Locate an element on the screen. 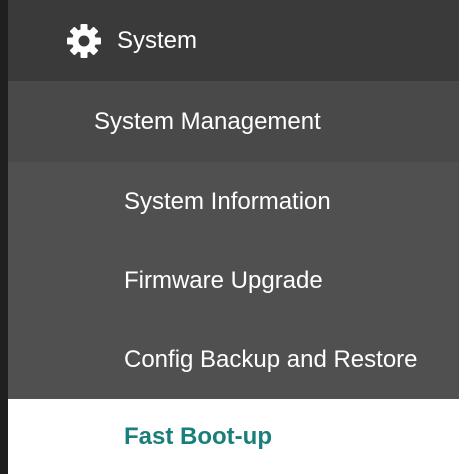  sidebar-item-label: System Information is located at coordinates (227, 201).